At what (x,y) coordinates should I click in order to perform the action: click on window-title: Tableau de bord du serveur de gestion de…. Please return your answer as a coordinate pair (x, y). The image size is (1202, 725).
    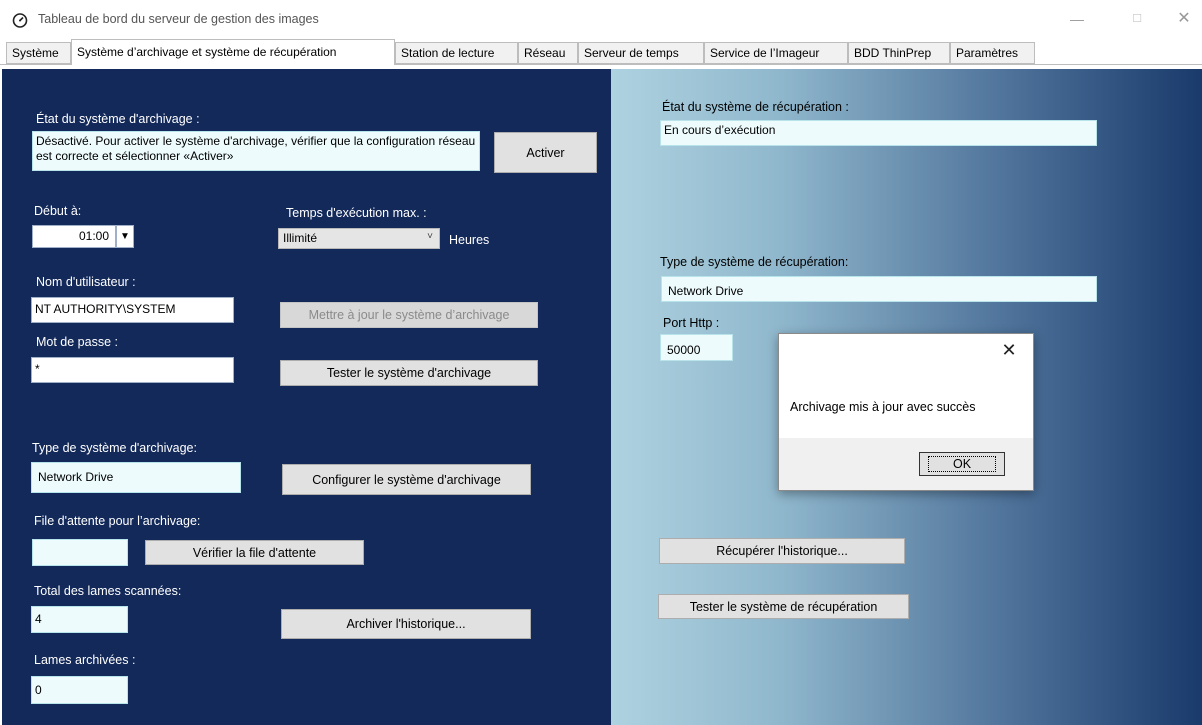
    Looking at the image, I should click on (178, 19).